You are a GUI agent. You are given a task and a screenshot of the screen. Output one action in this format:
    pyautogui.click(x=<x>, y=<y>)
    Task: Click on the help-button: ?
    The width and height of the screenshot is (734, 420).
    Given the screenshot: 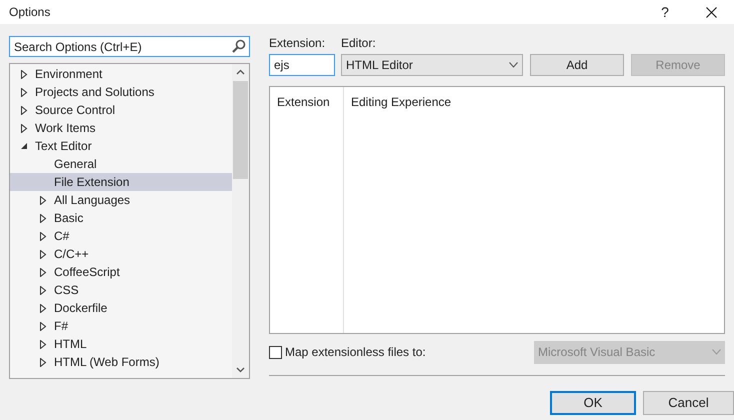 What is the action you would take?
    pyautogui.click(x=665, y=12)
    